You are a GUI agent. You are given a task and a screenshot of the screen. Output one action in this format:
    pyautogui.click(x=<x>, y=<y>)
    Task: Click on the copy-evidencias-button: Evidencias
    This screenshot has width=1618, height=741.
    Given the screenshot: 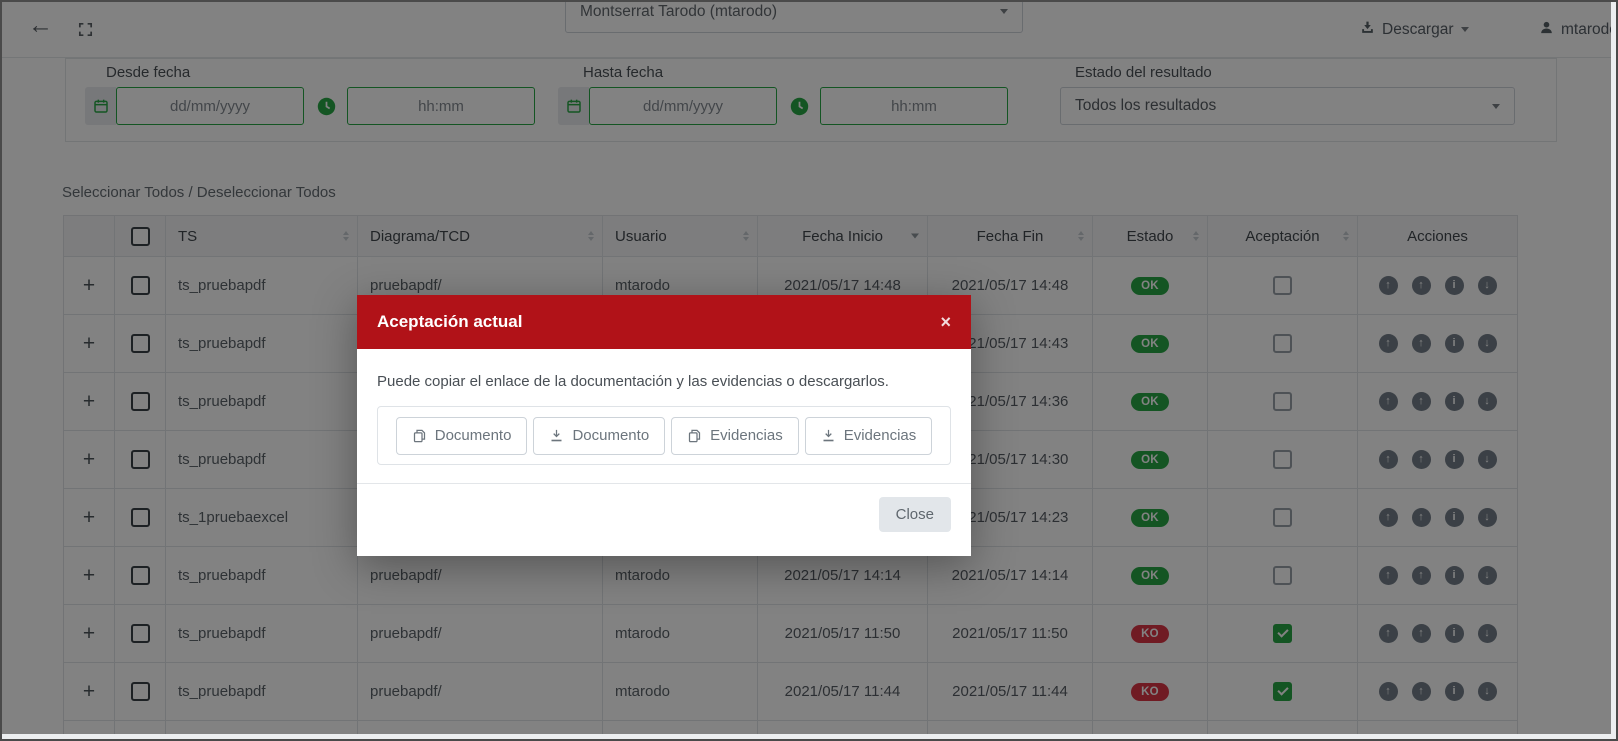 What is the action you would take?
    pyautogui.click(x=735, y=435)
    